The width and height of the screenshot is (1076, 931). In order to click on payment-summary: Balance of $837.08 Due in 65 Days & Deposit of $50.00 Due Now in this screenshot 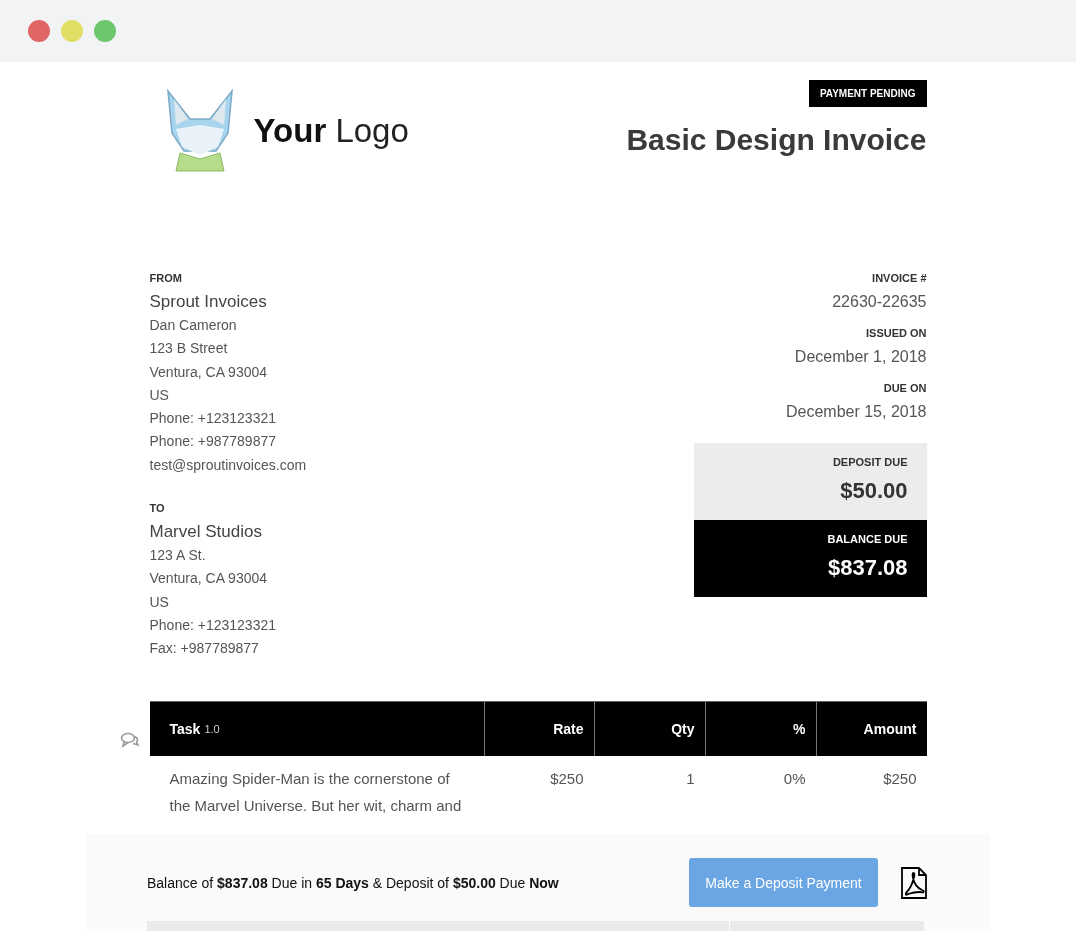, I will do `click(353, 882)`.